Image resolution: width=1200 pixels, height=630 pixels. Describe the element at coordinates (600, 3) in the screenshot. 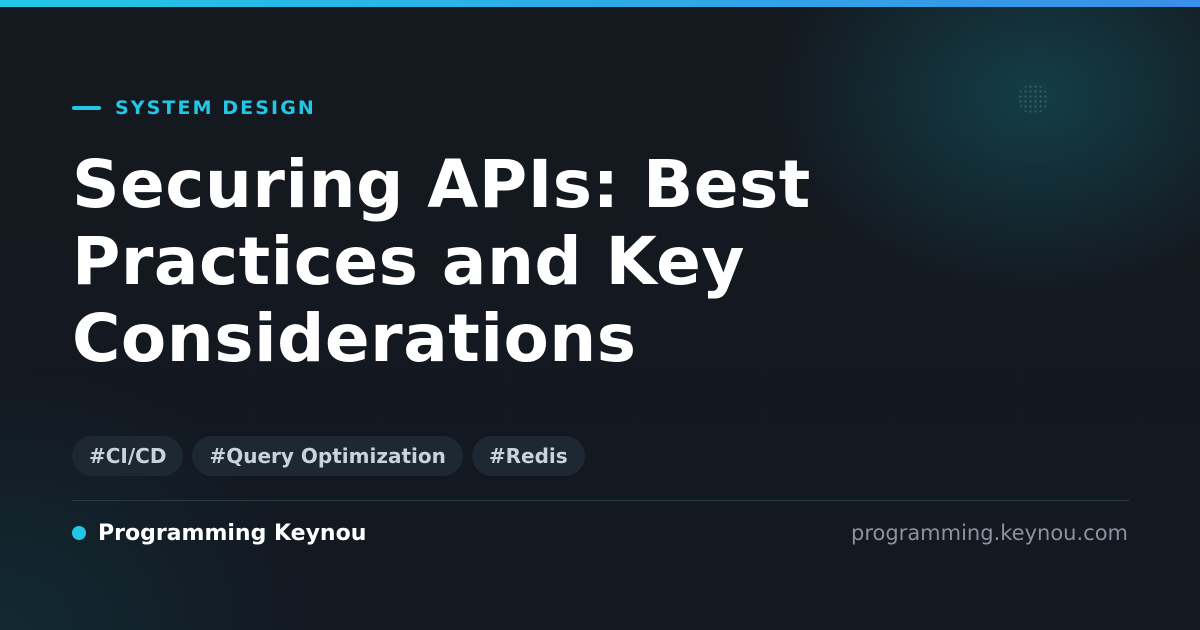

I see `accent-top-bar` at that location.